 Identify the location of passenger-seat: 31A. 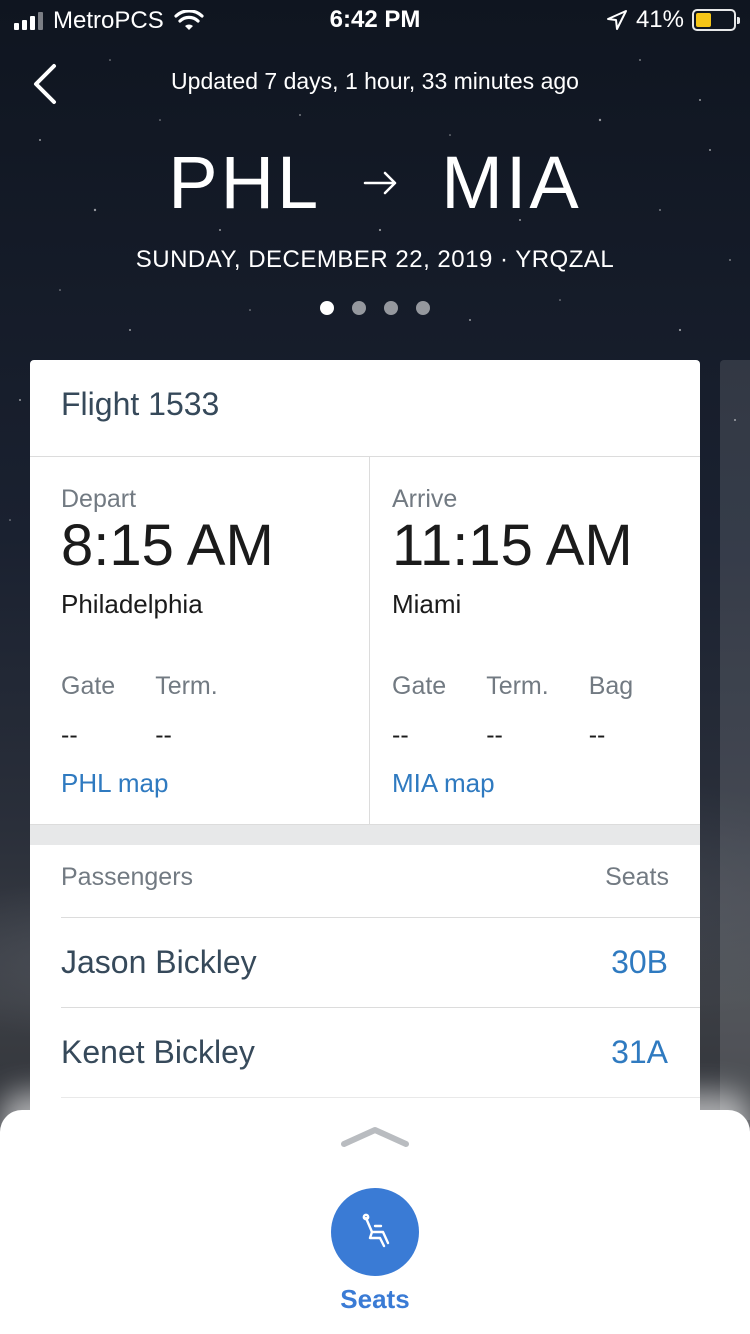
(639, 1052).